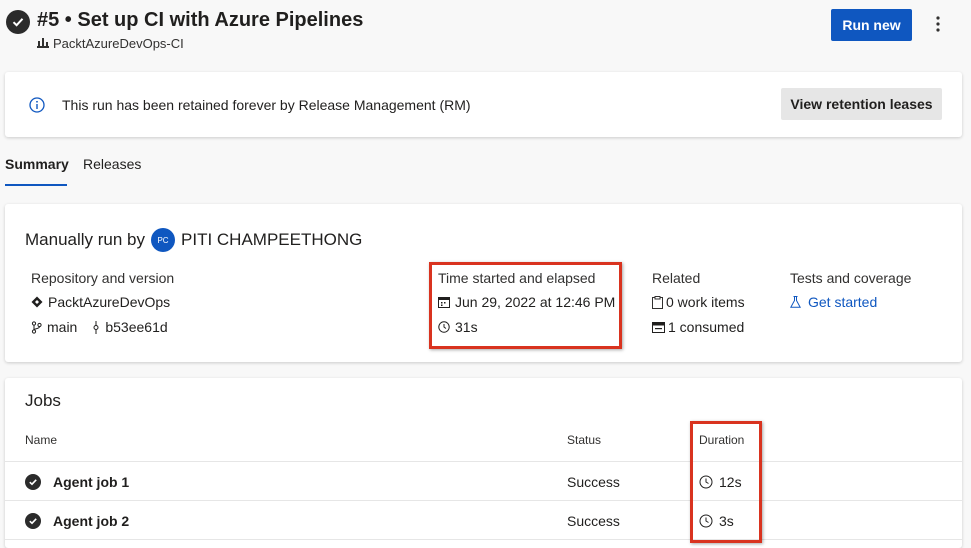  What do you see at coordinates (795, 302) in the screenshot?
I see `flask-icon` at bounding box center [795, 302].